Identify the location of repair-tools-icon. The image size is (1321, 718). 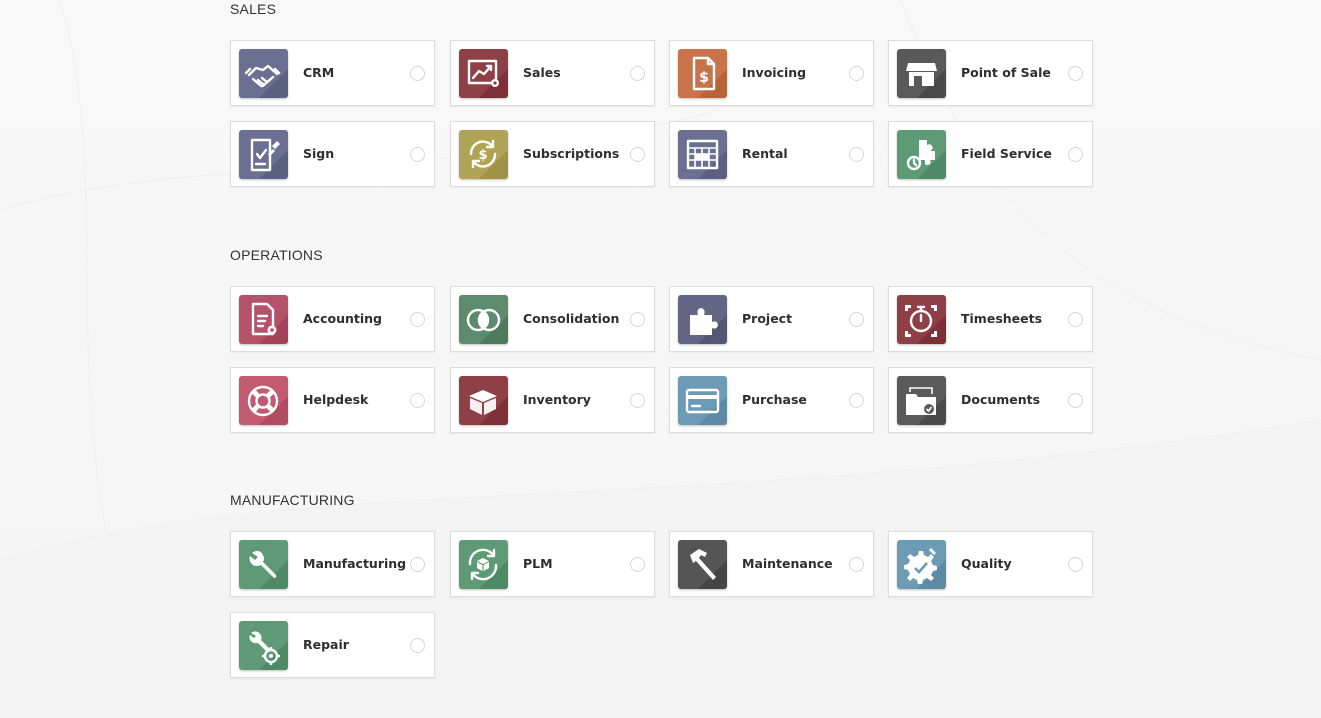
(263, 645).